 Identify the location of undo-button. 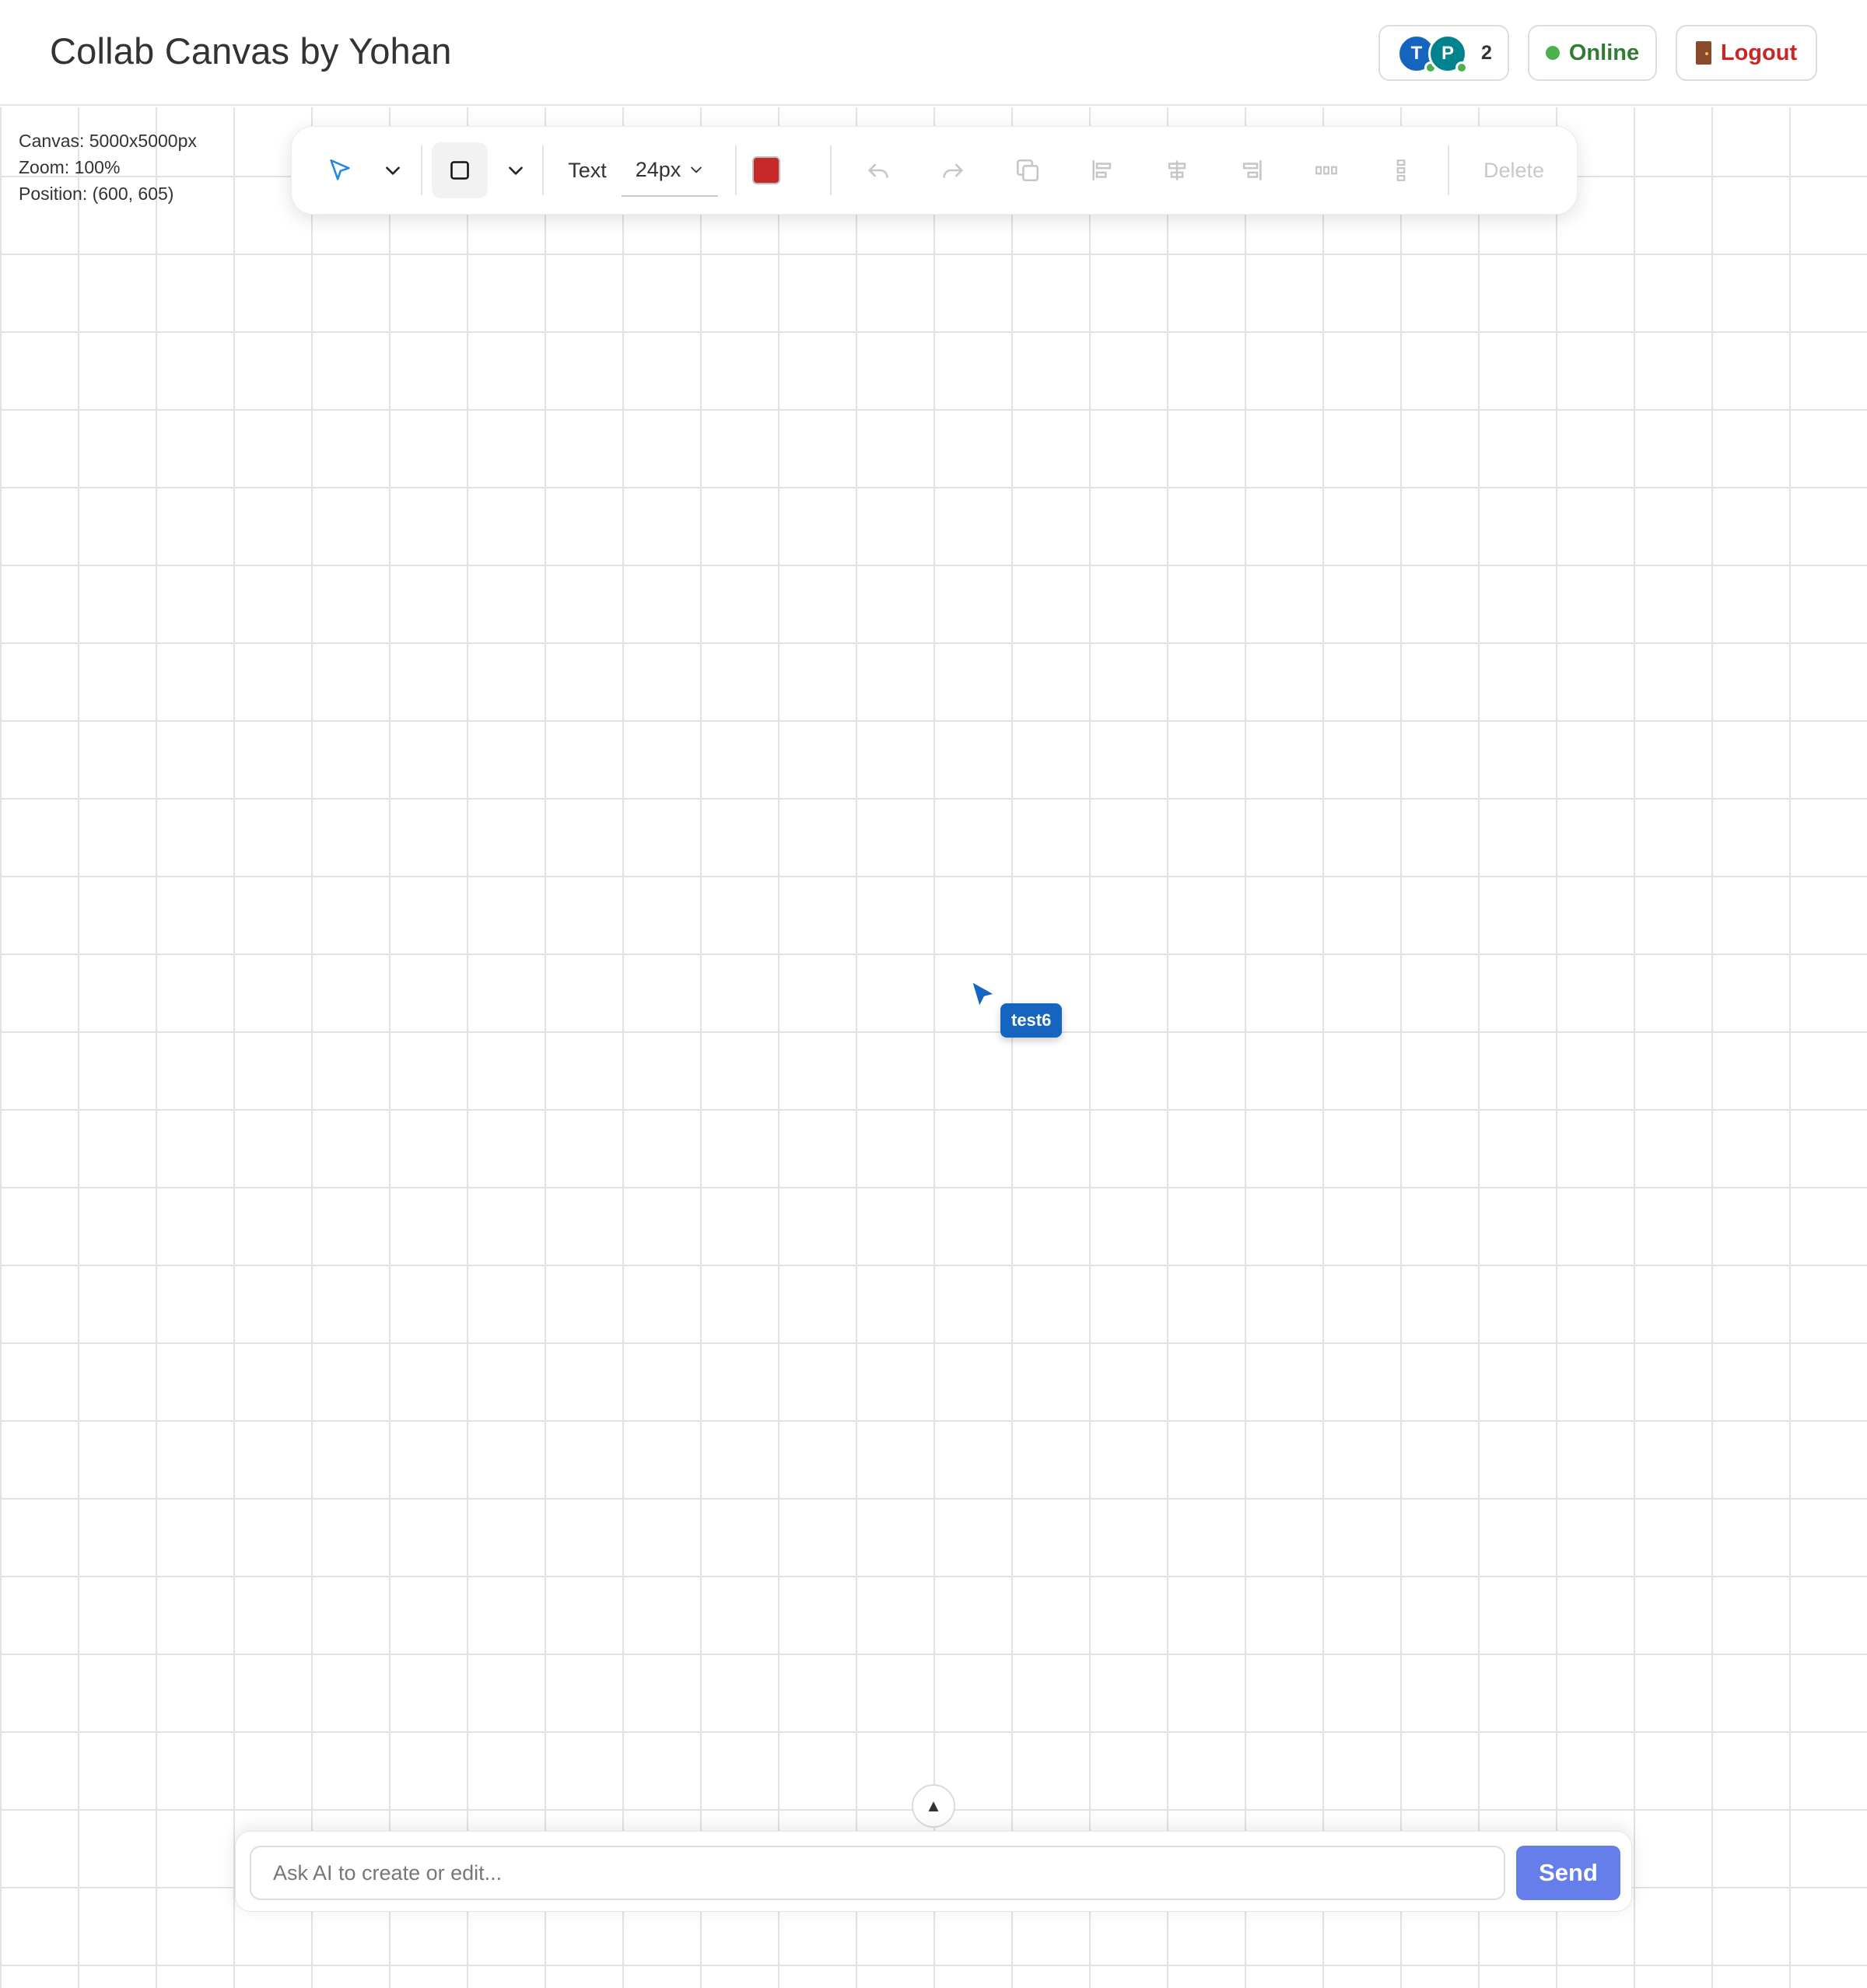
(879, 170).